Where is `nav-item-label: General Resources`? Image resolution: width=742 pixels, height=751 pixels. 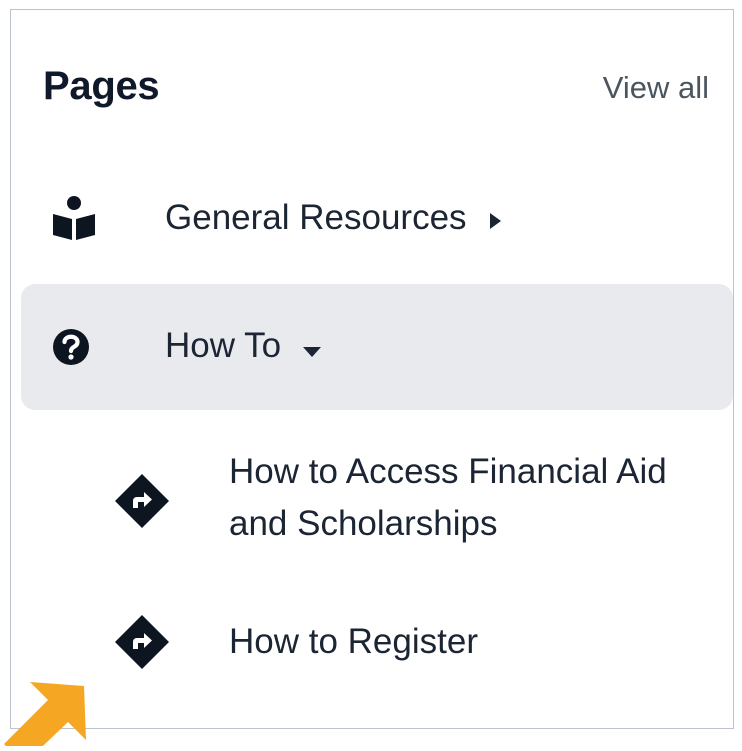 nav-item-label: General Resources is located at coordinates (334, 219).